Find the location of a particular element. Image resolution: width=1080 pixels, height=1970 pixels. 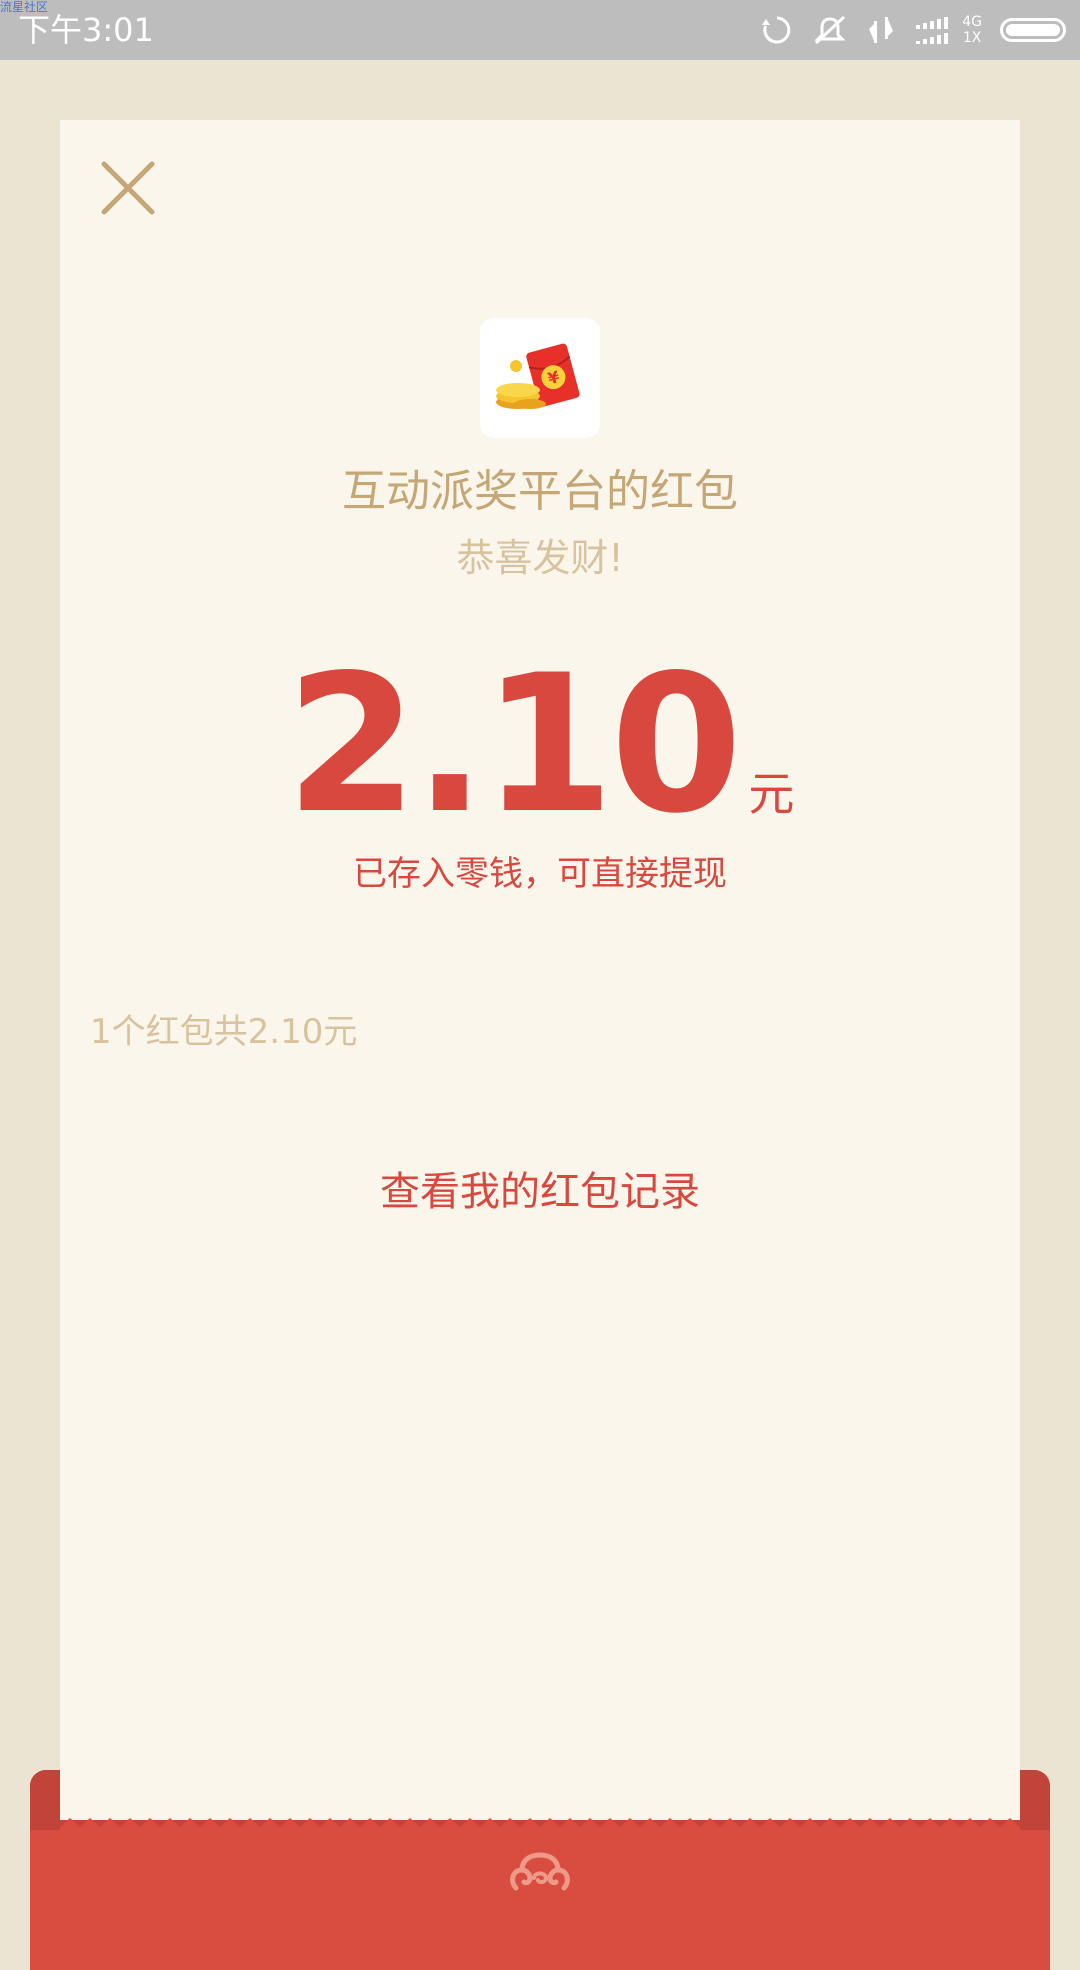

amount-unit: 元 is located at coordinates (771, 794).